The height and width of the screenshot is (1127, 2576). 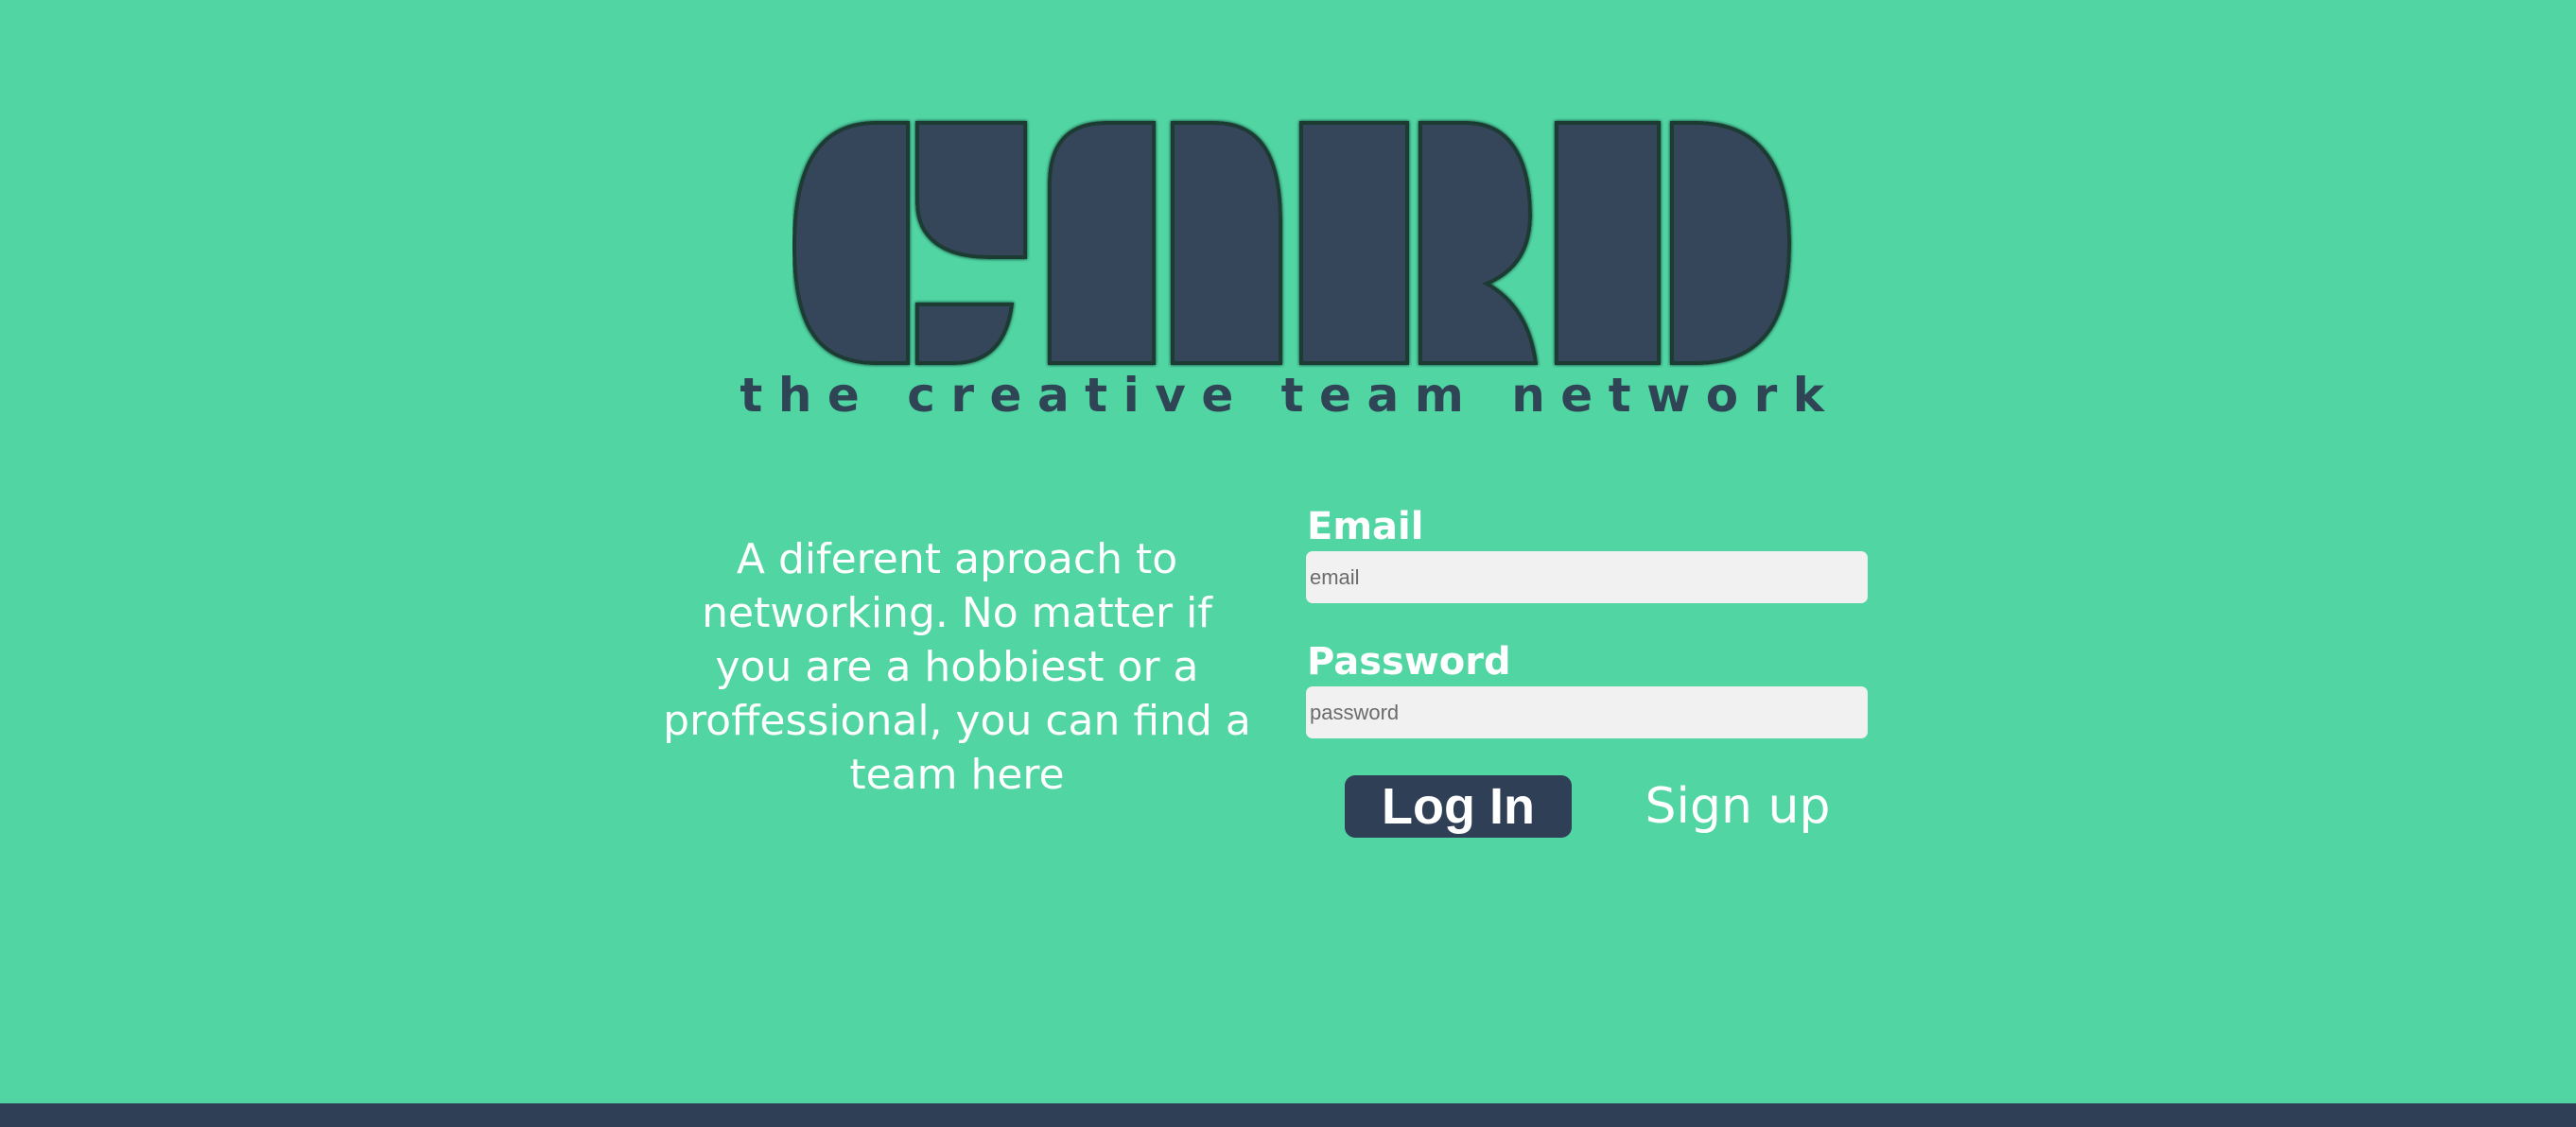 What do you see at coordinates (1587, 712) in the screenshot?
I see `password-field` at bounding box center [1587, 712].